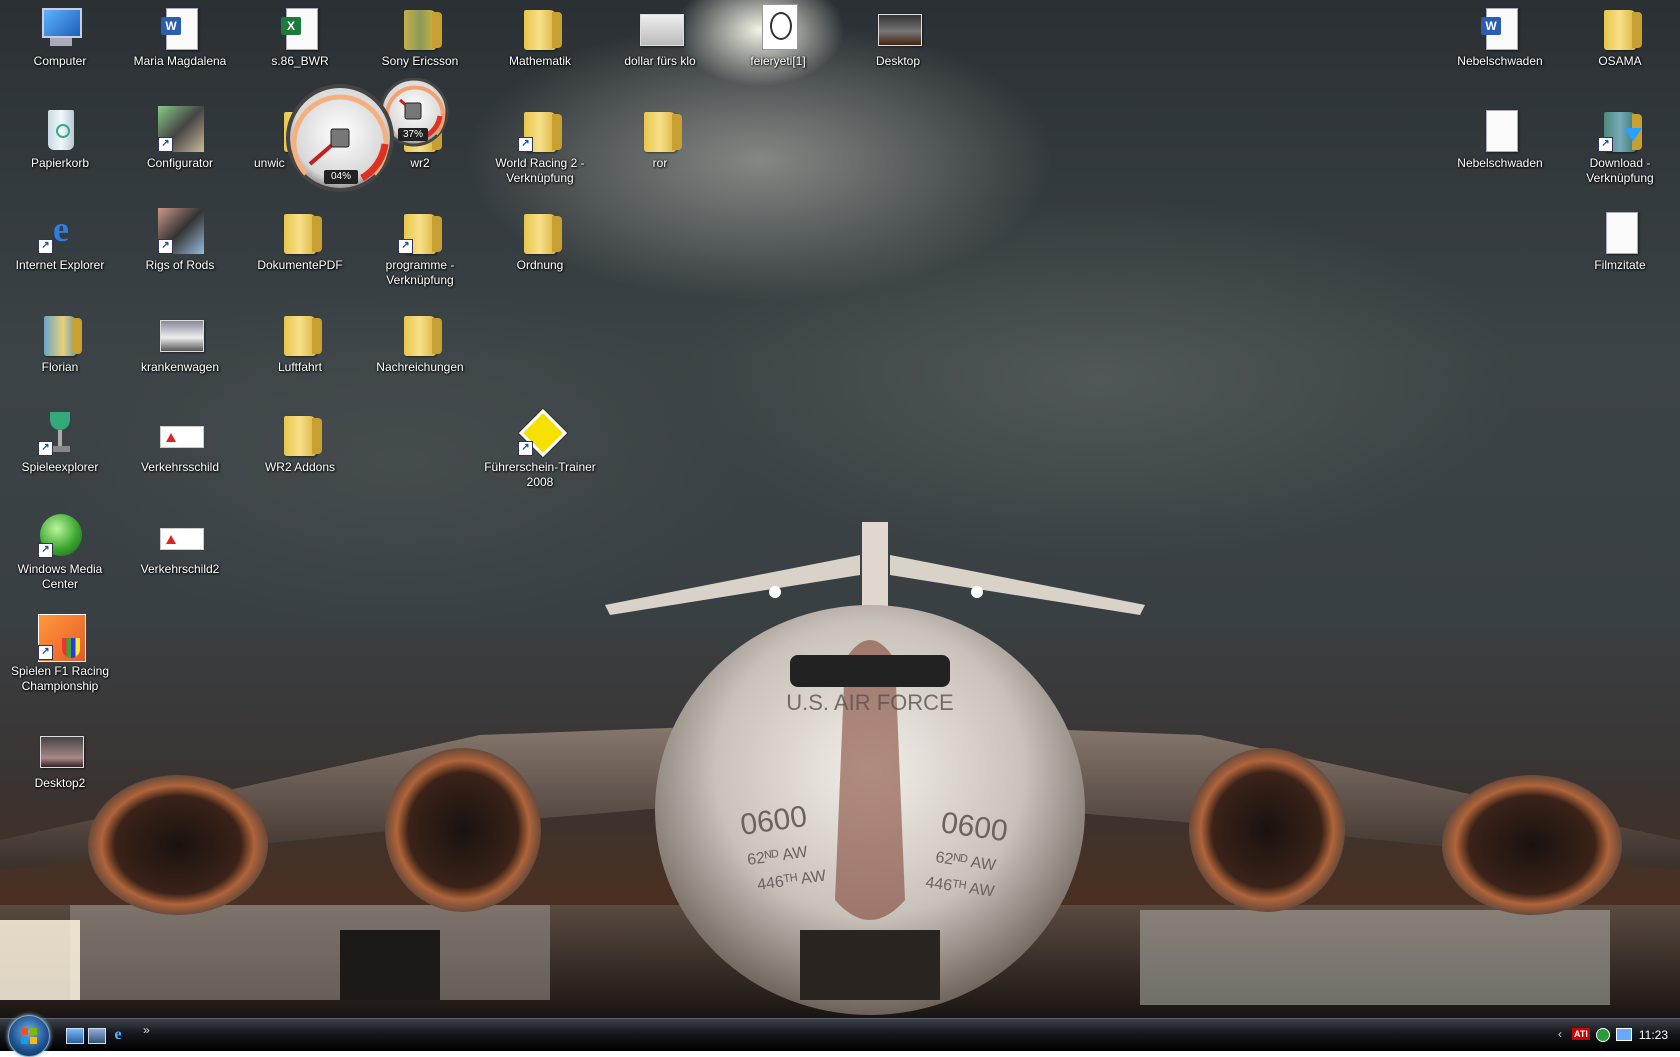  I want to click on desktop-icon-label: krankenwagen, so click(180, 367).